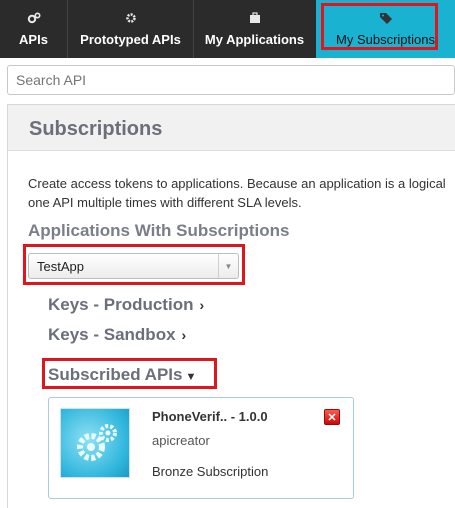 The image size is (455, 508). I want to click on keys-sandbox-link: Keys - Sandbox ›, so click(117, 335).